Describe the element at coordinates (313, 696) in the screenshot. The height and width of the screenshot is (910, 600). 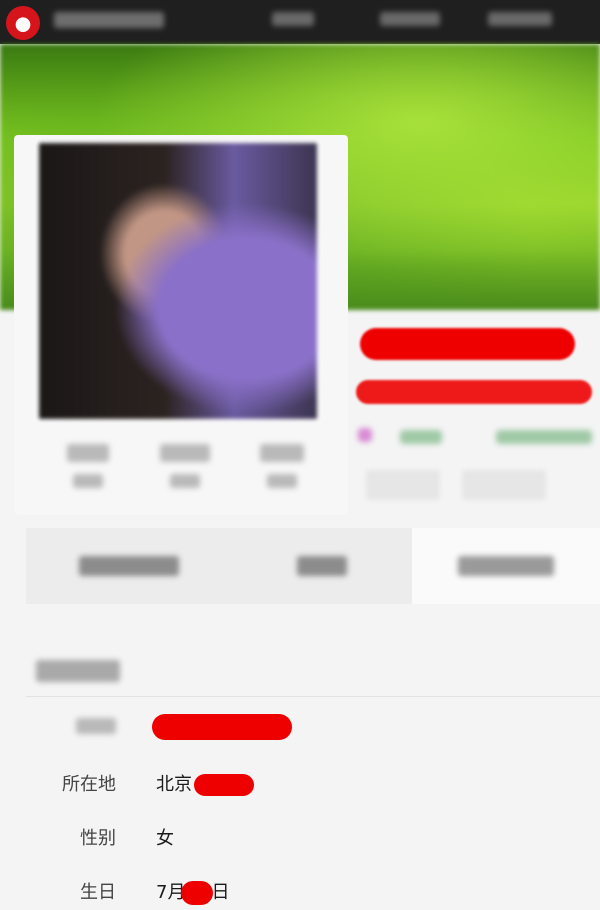
I see `divider` at that location.